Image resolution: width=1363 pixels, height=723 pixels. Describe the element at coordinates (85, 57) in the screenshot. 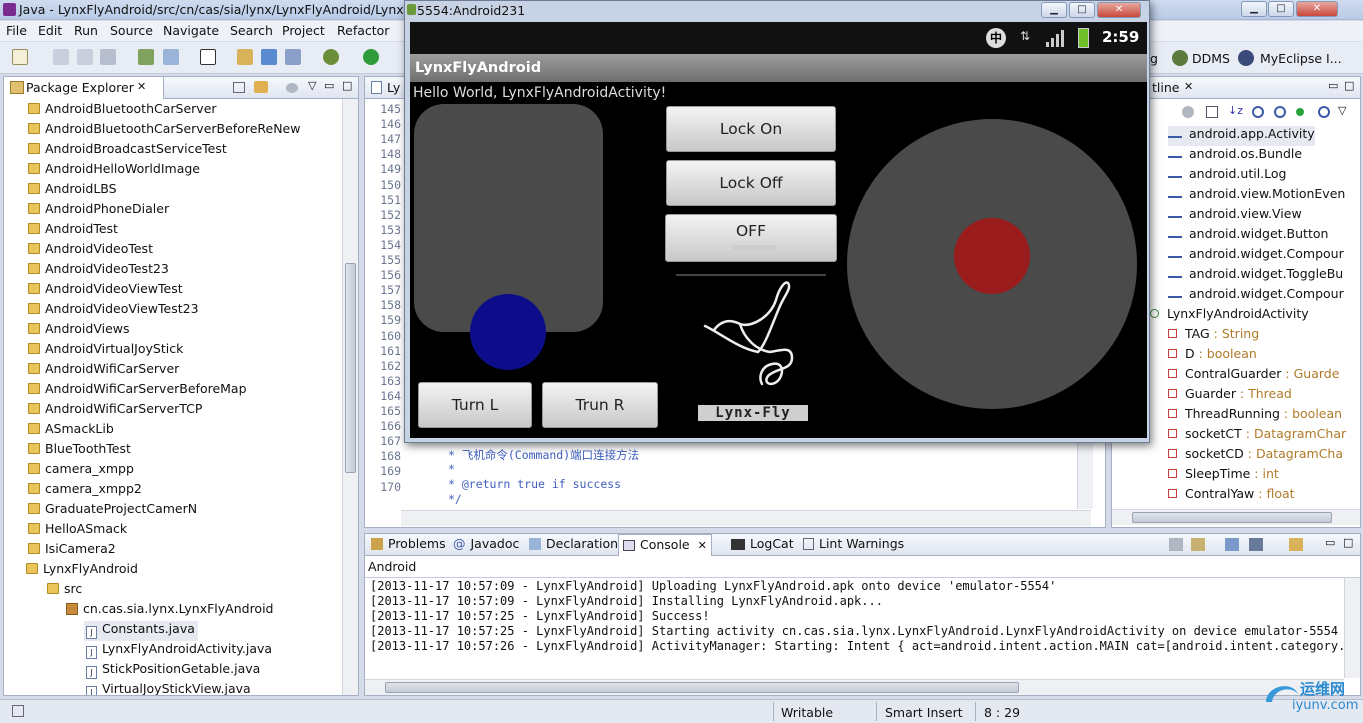

I see `save-all-icon` at that location.